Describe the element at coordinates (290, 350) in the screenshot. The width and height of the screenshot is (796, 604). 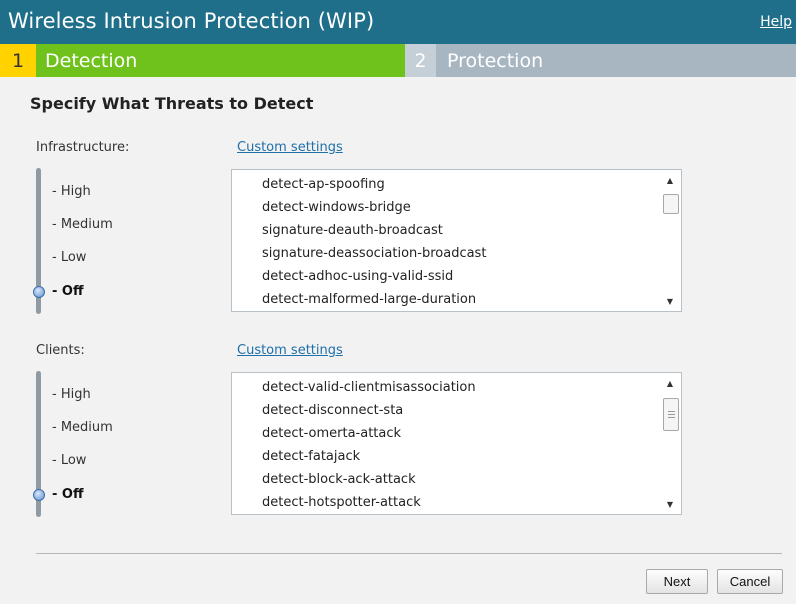
I see `clients-custom-settings-link: Custom settings` at that location.